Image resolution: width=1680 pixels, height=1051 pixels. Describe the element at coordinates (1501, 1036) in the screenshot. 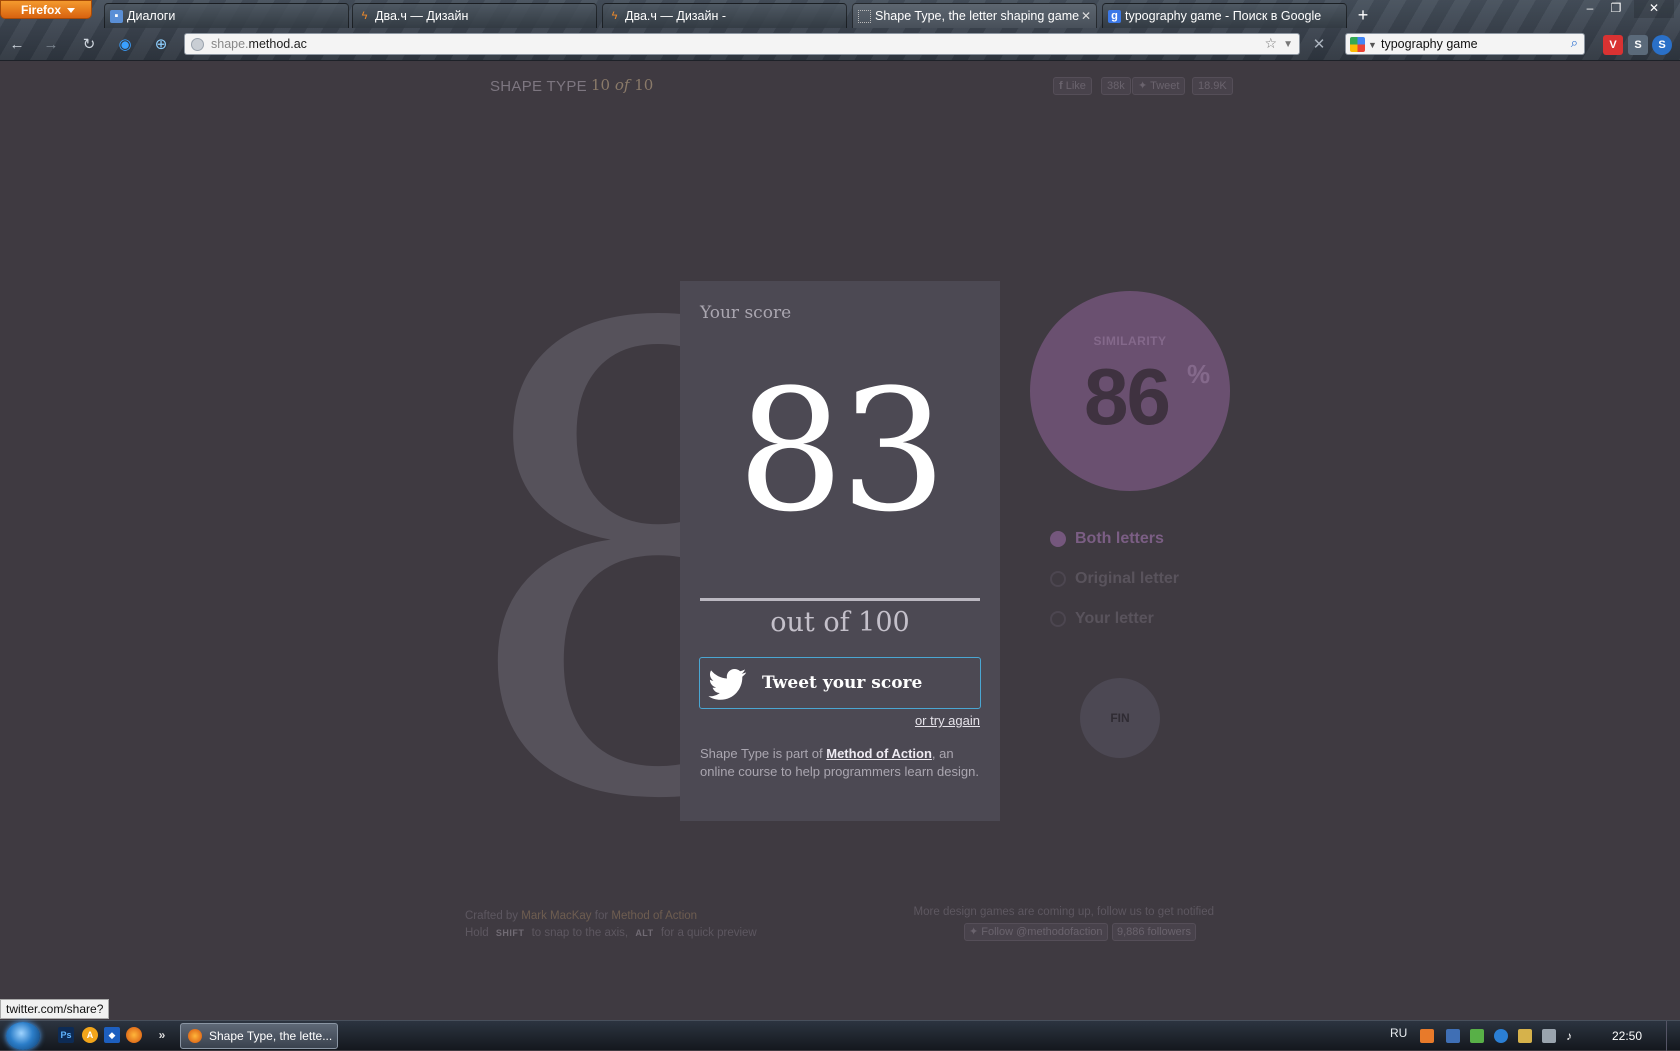

I see `flash-icon` at that location.